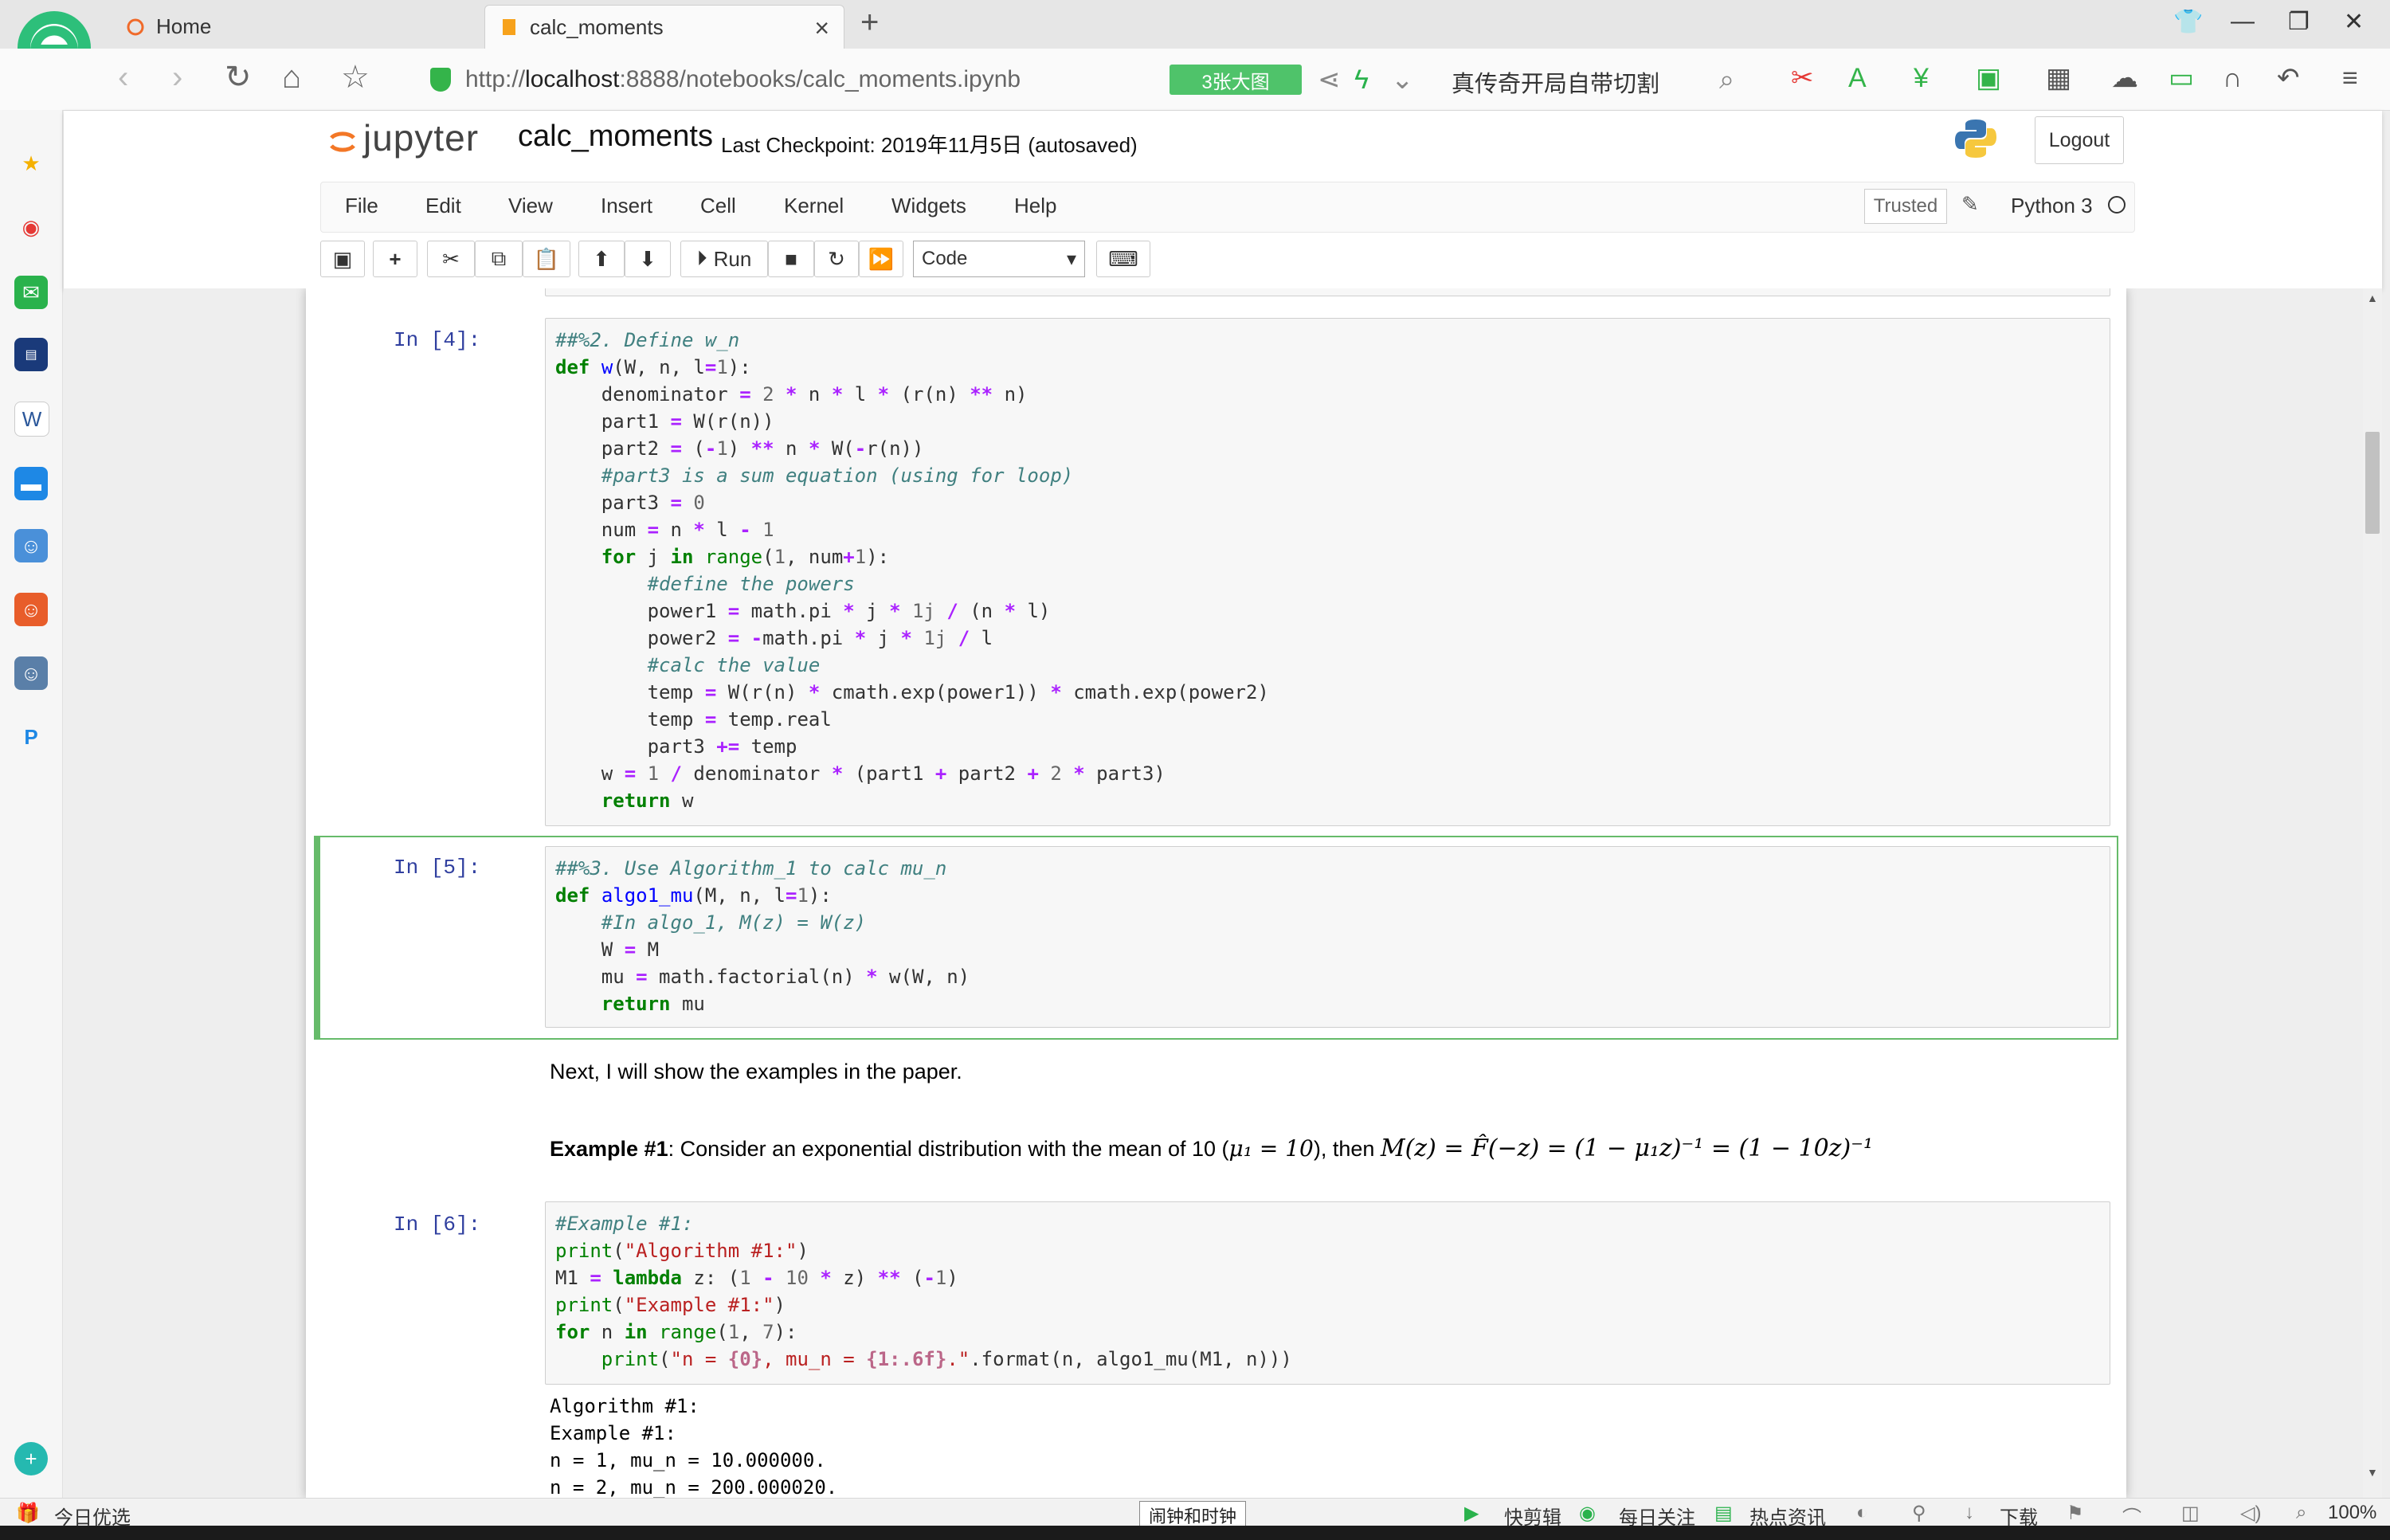 Image resolution: width=2390 pixels, height=1540 pixels. What do you see at coordinates (928, 206) in the screenshot?
I see `menu-widgets: Widgets` at bounding box center [928, 206].